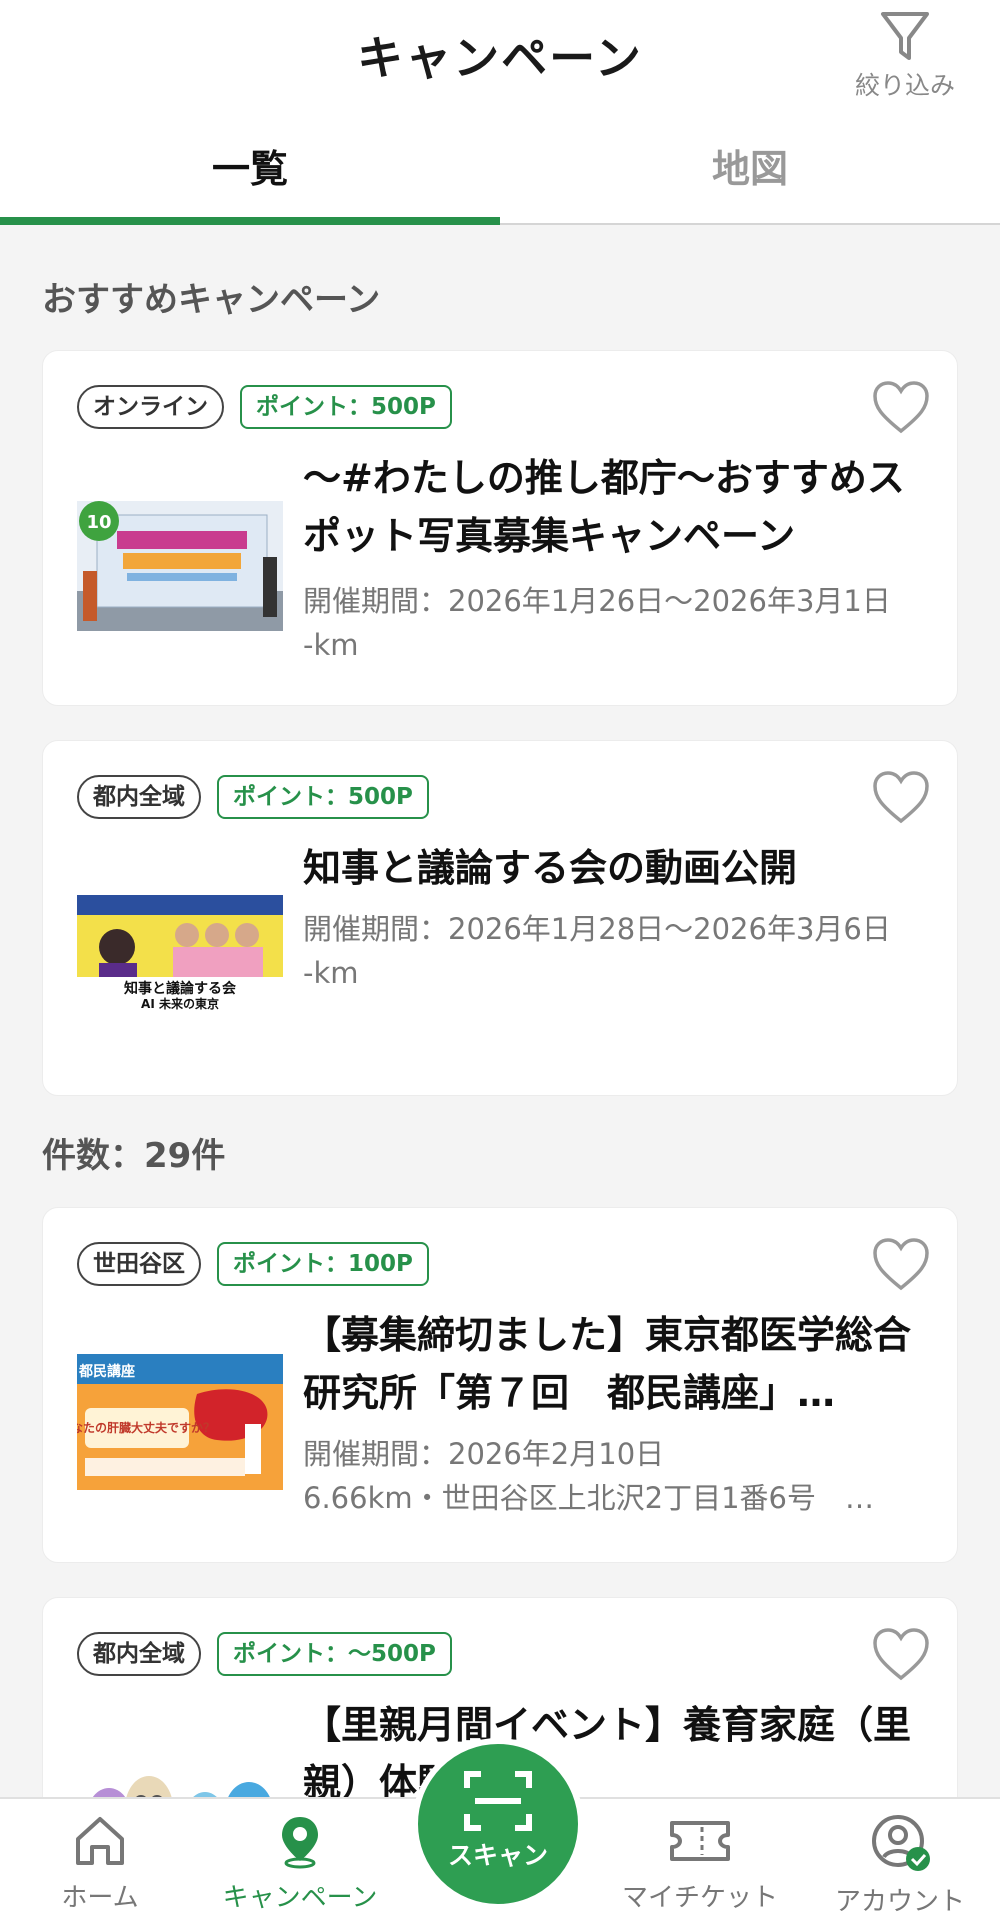 The image size is (1000, 1923). What do you see at coordinates (750, 172) in the screenshot?
I see `tab-map: 地図` at bounding box center [750, 172].